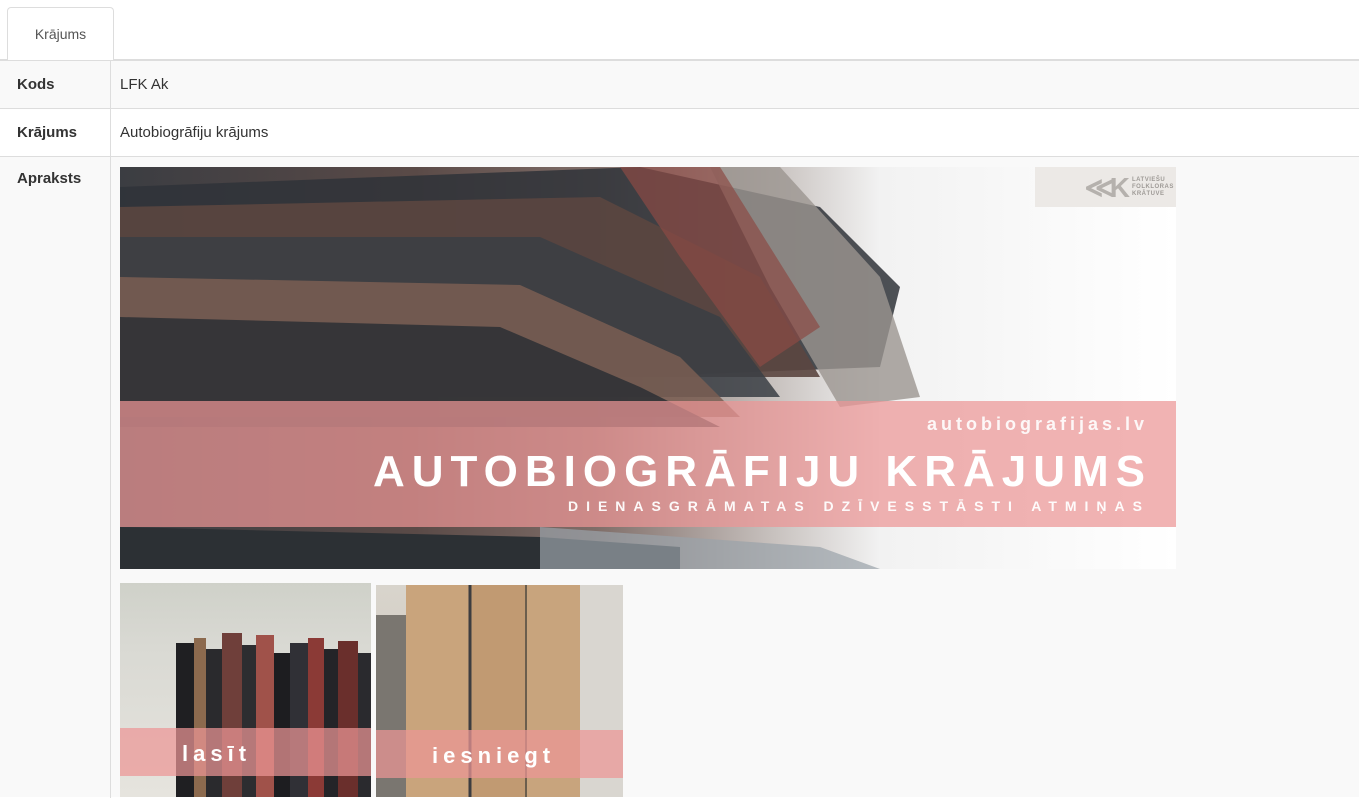 The width and height of the screenshot is (1359, 798). I want to click on logo-mark-icon: ≪K, so click(1107, 187).